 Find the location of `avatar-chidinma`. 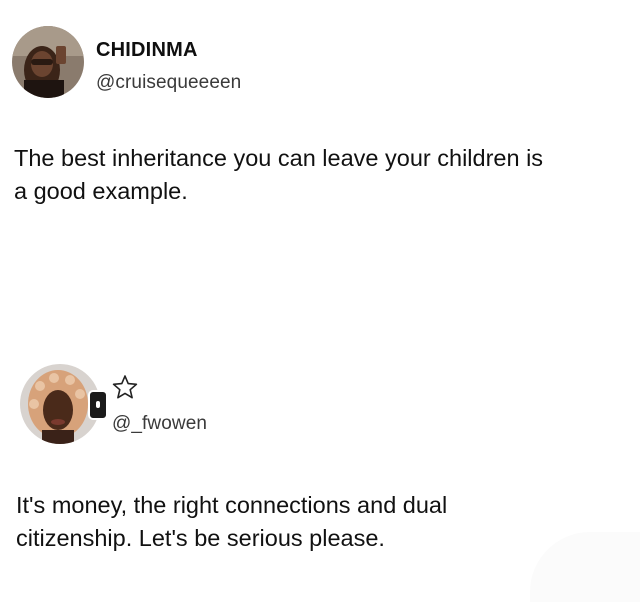

avatar-chidinma is located at coordinates (48, 62).